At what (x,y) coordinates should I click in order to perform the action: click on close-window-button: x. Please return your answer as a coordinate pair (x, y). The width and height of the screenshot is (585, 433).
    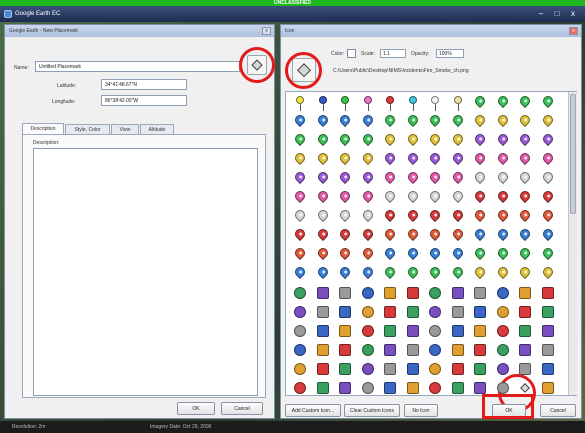
    Looking at the image, I should click on (573, 14).